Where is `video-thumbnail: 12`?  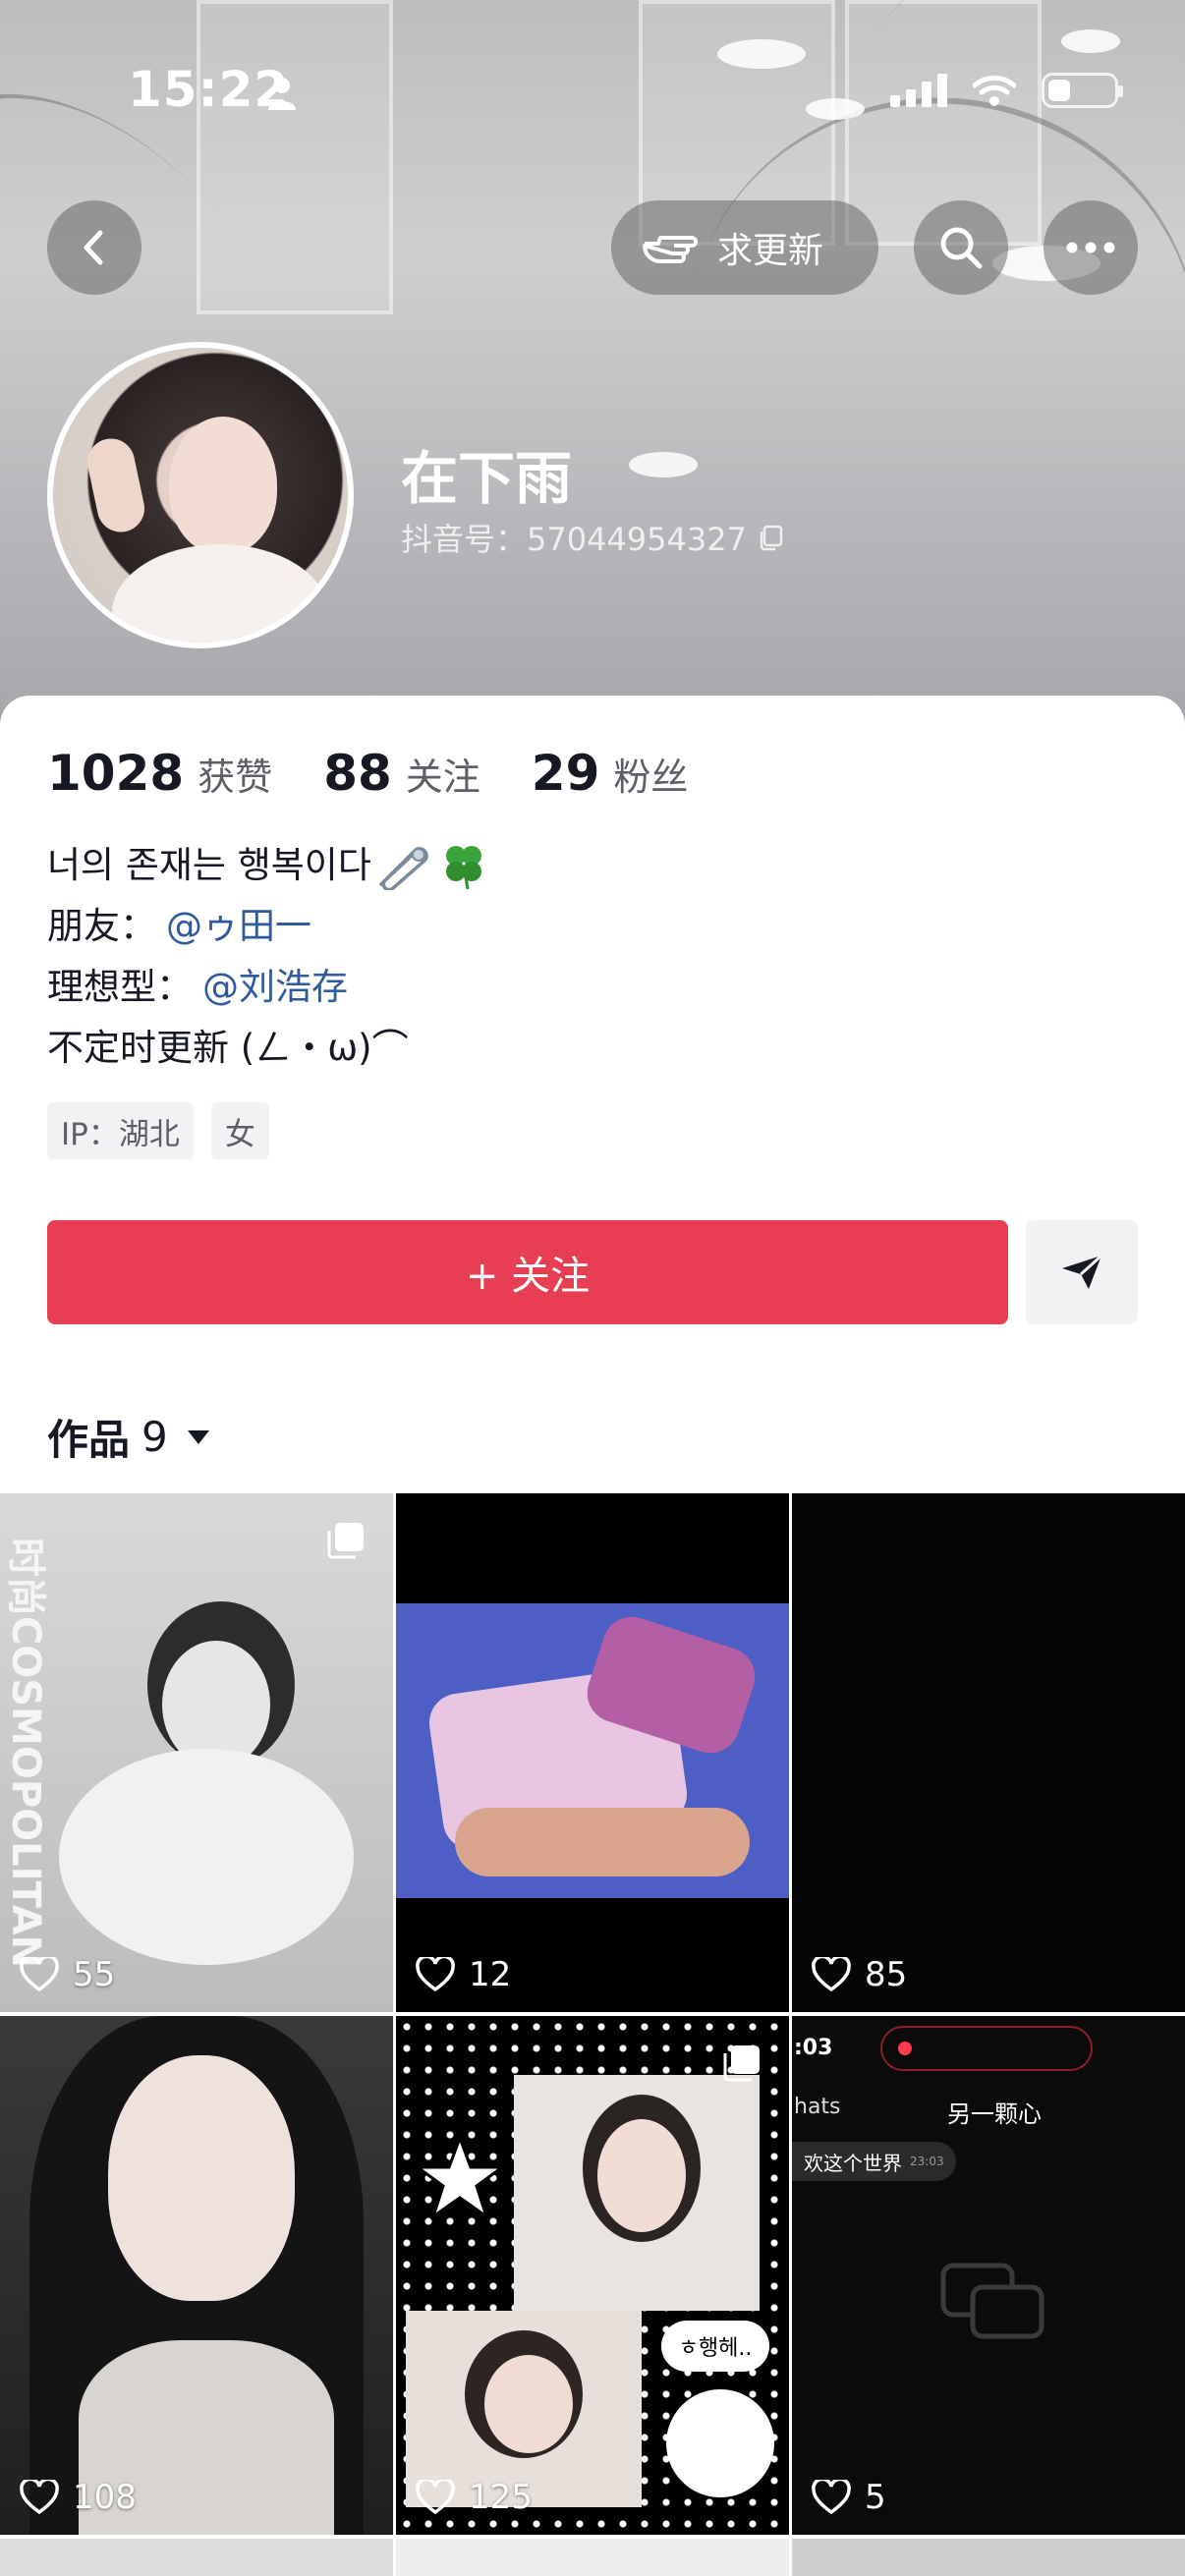 video-thumbnail: 12 is located at coordinates (592, 1752).